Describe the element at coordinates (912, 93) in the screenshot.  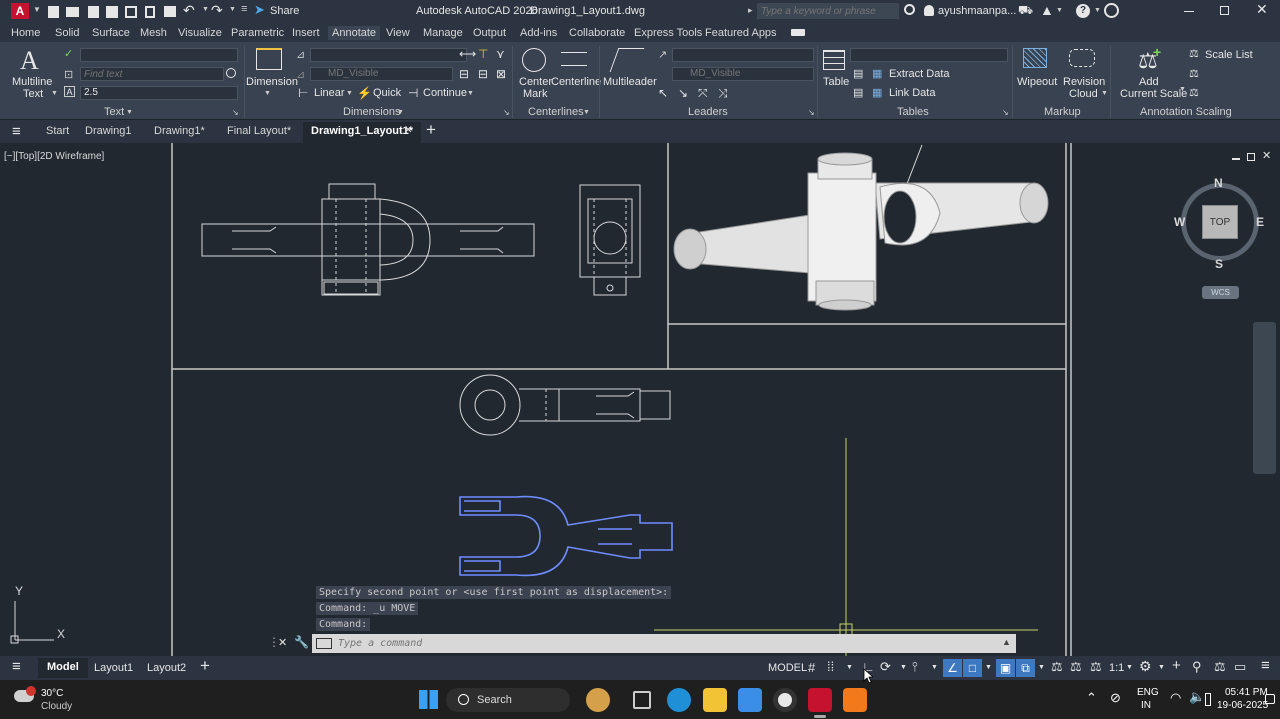
I see `link-data-label: Link Data` at that location.